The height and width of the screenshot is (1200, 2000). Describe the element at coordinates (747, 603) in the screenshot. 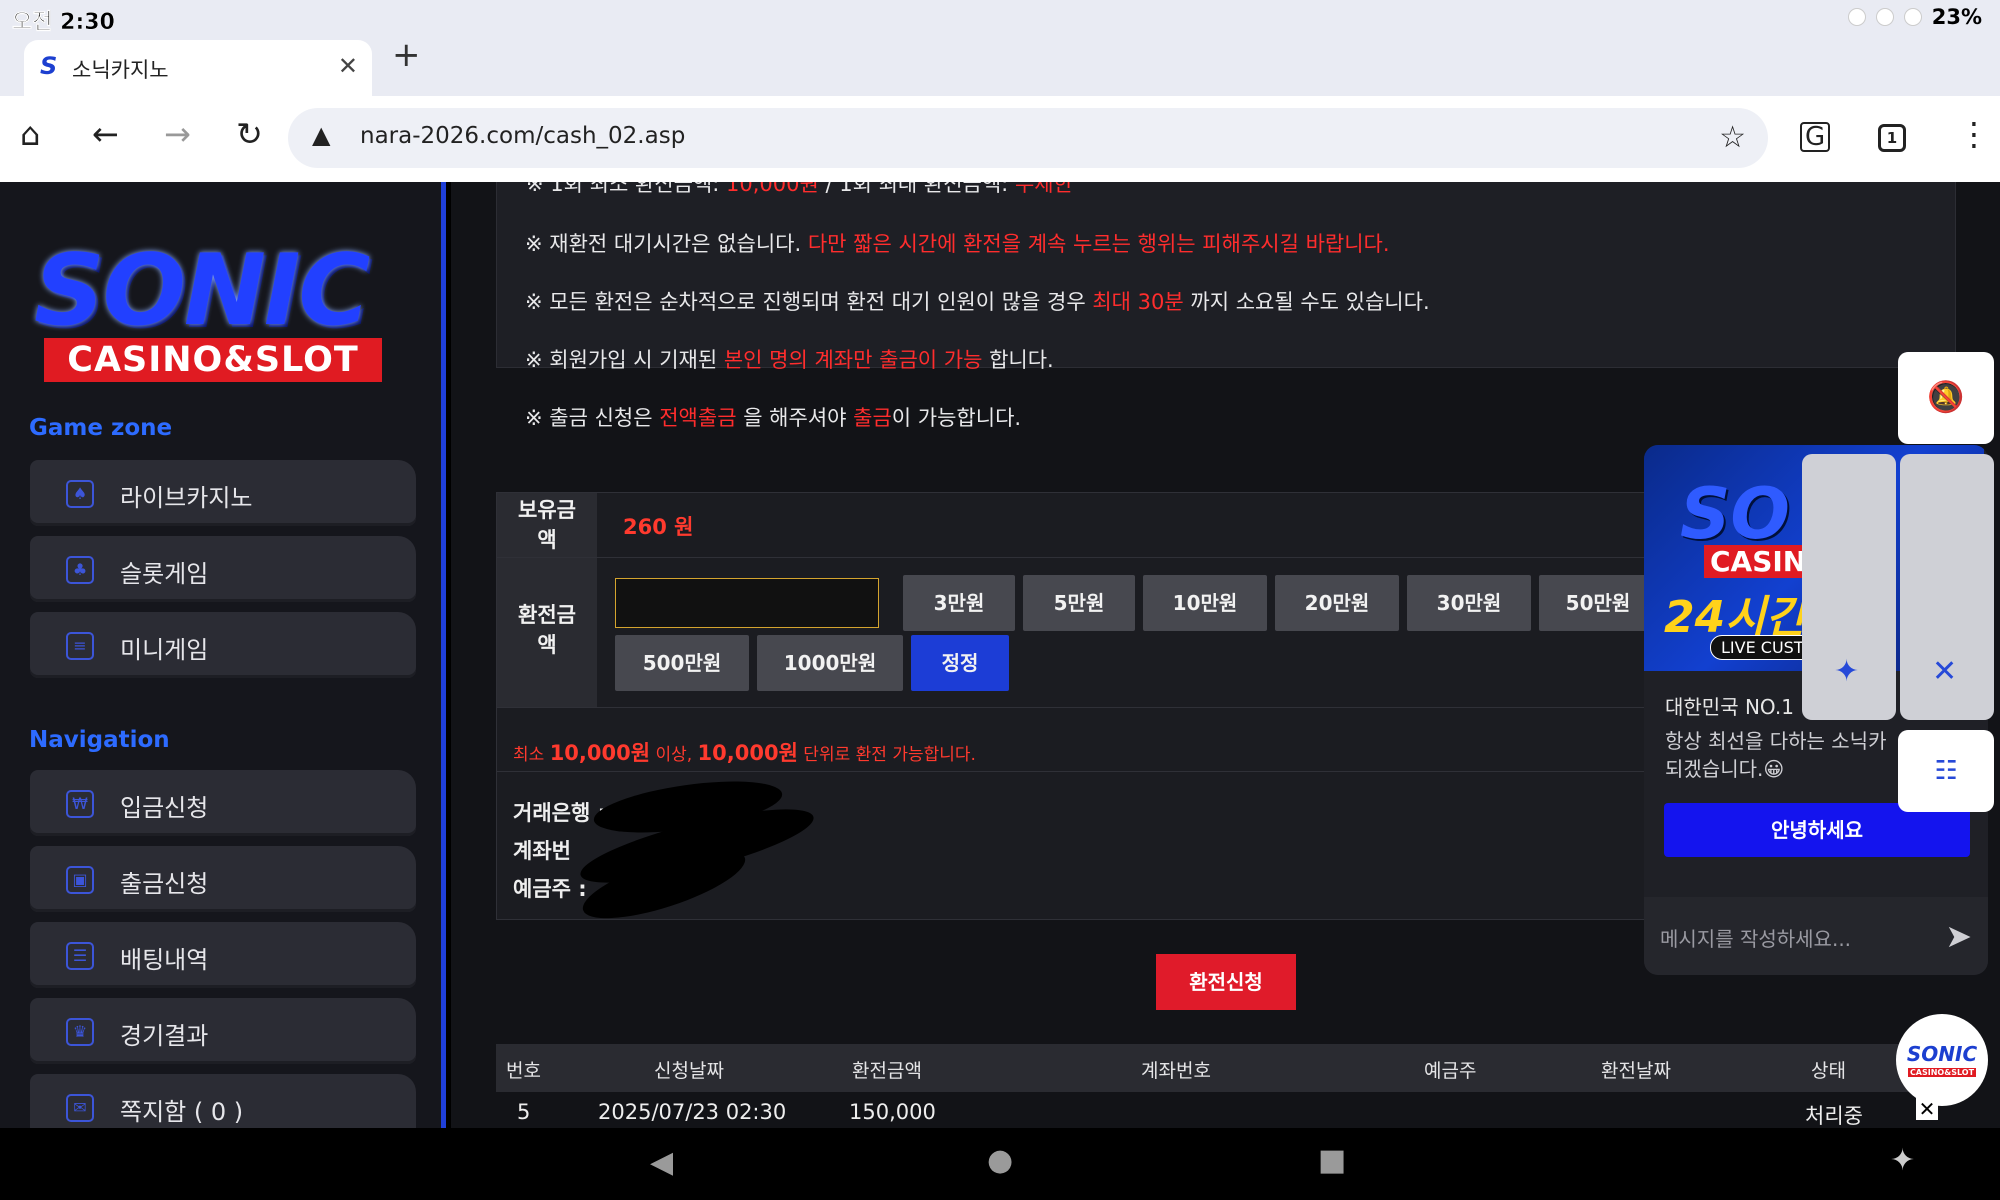

I see `amount-input` at that location.